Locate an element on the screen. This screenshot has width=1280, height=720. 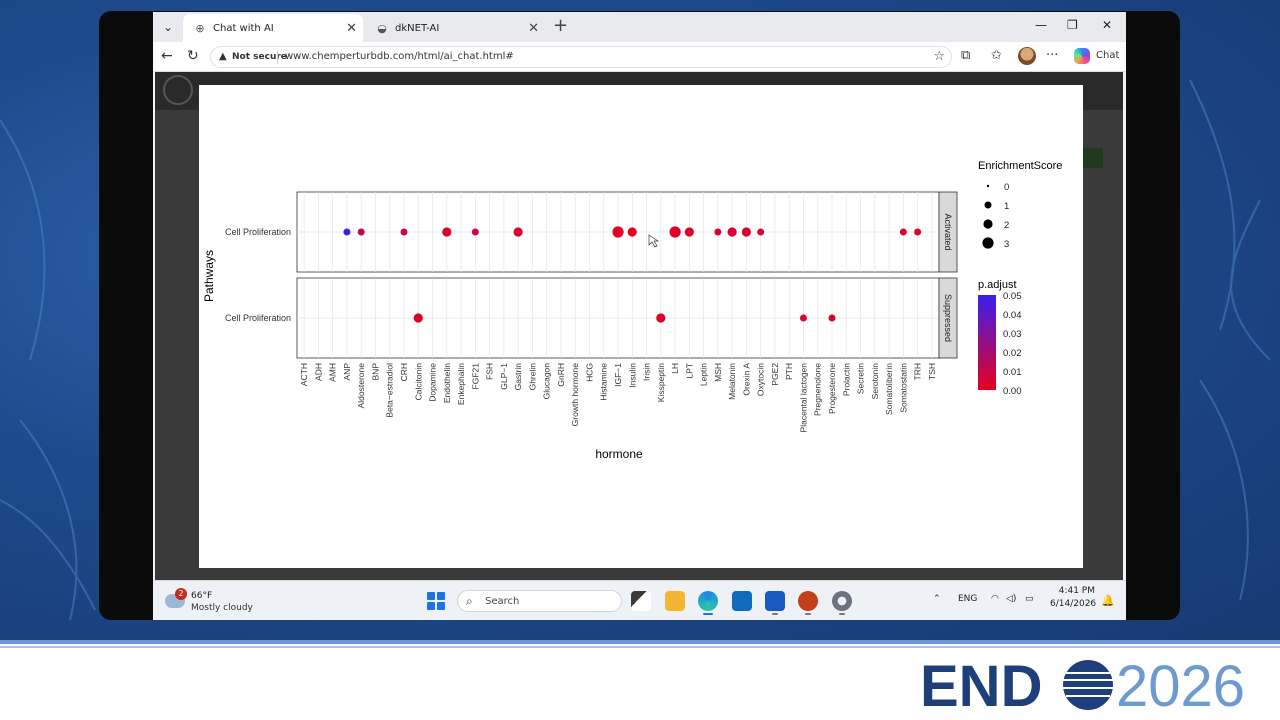
weather-condition: Mostly cloudy is located at coordinates (222, 608).